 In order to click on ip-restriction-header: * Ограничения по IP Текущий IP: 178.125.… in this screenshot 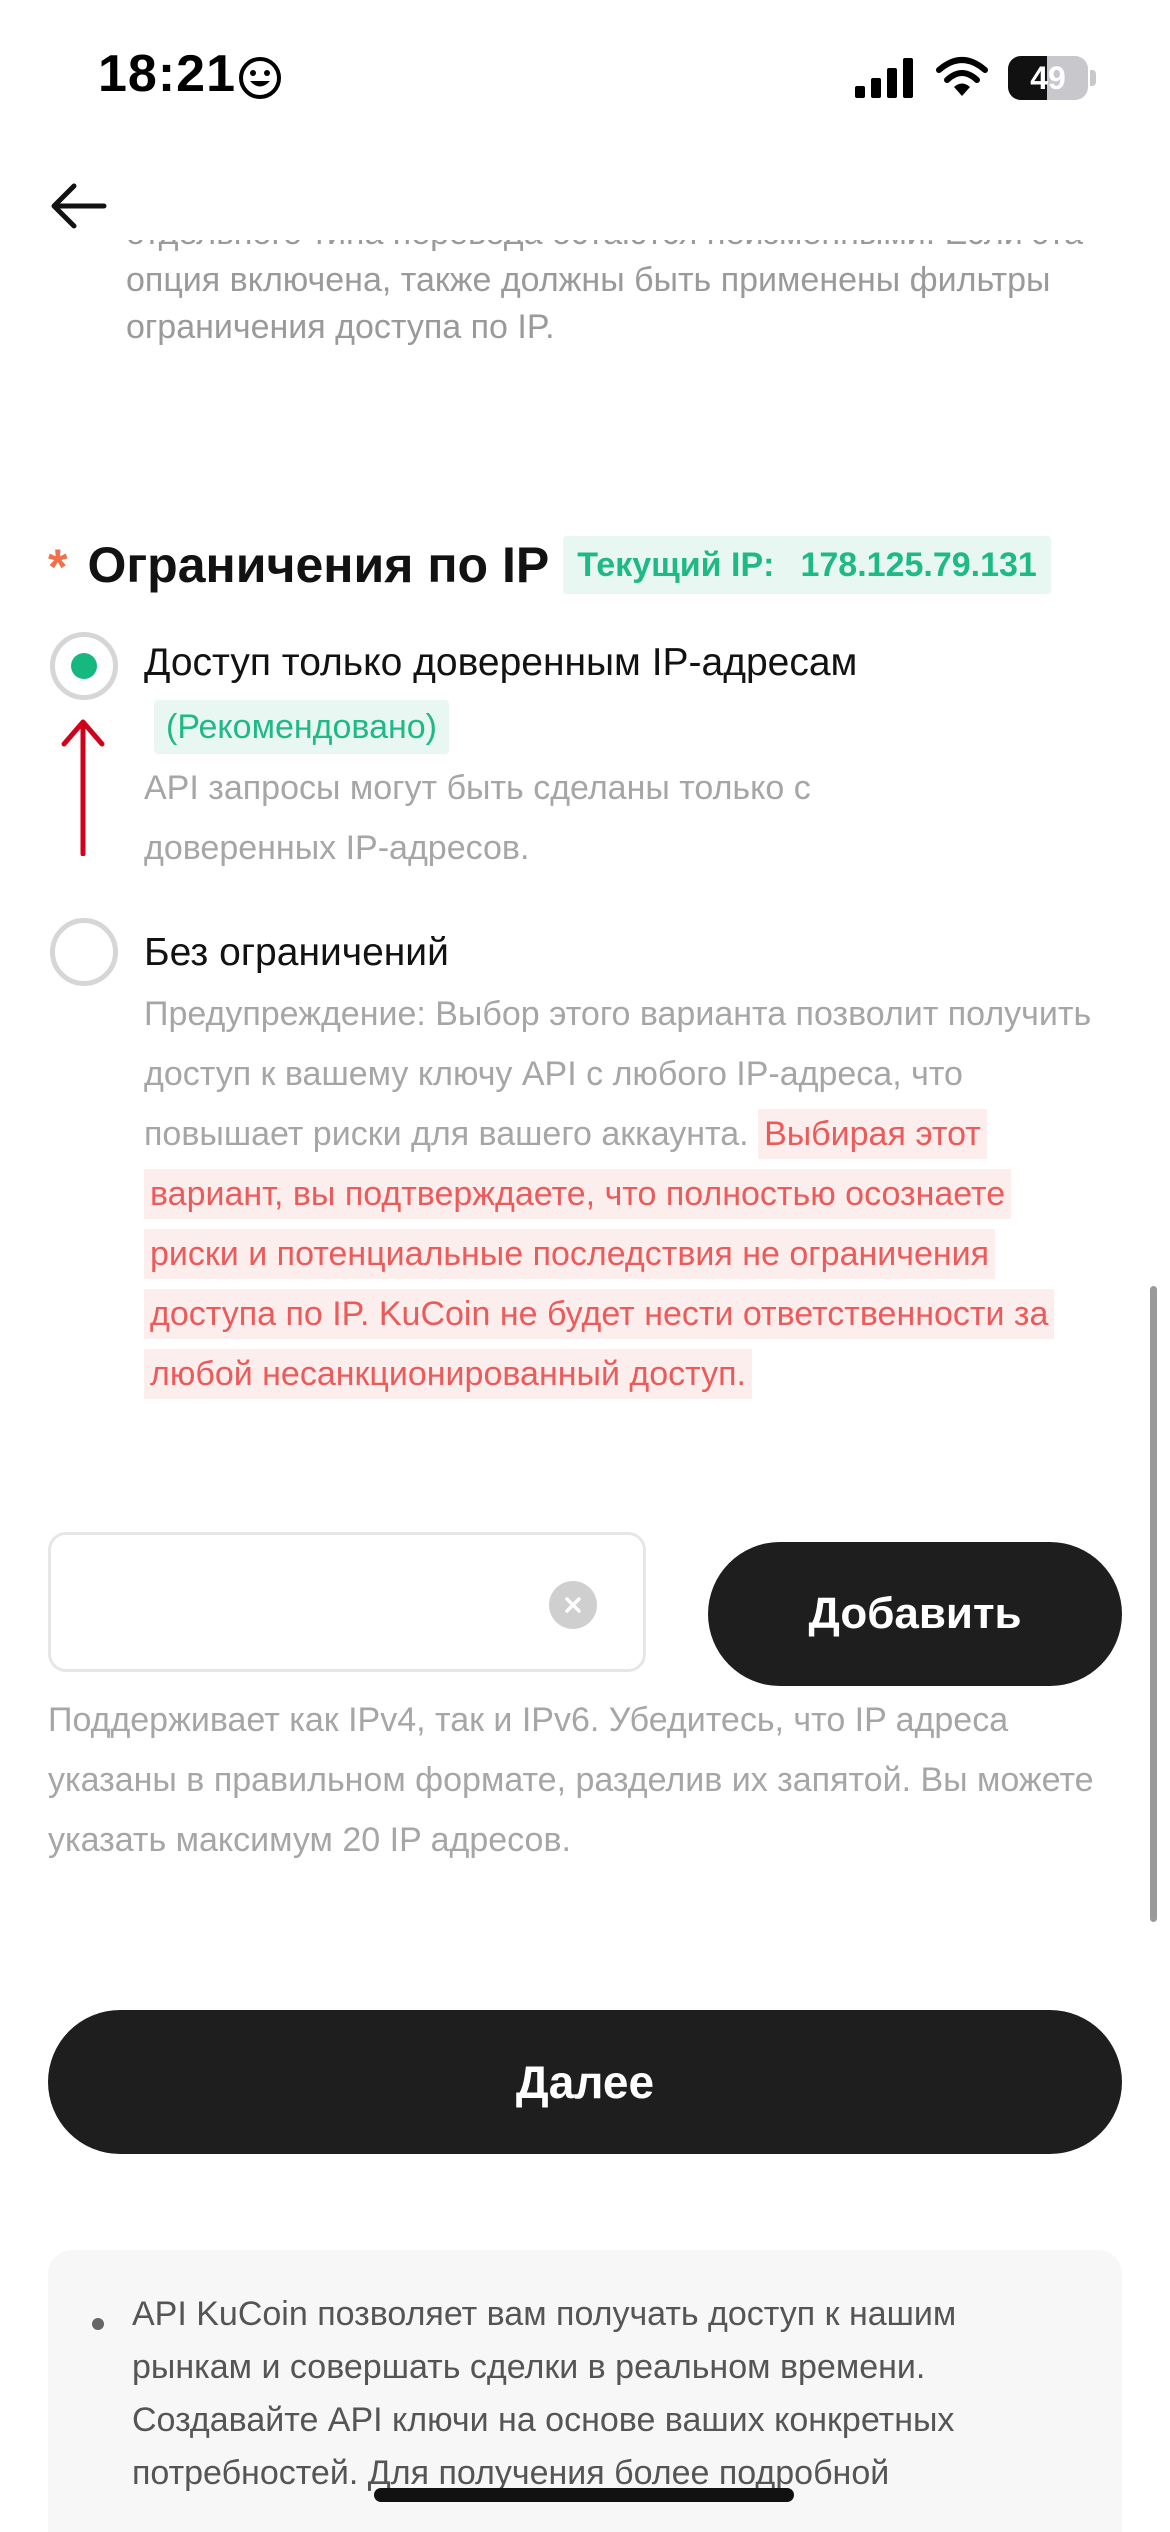, I will do `click(549, 565)`.